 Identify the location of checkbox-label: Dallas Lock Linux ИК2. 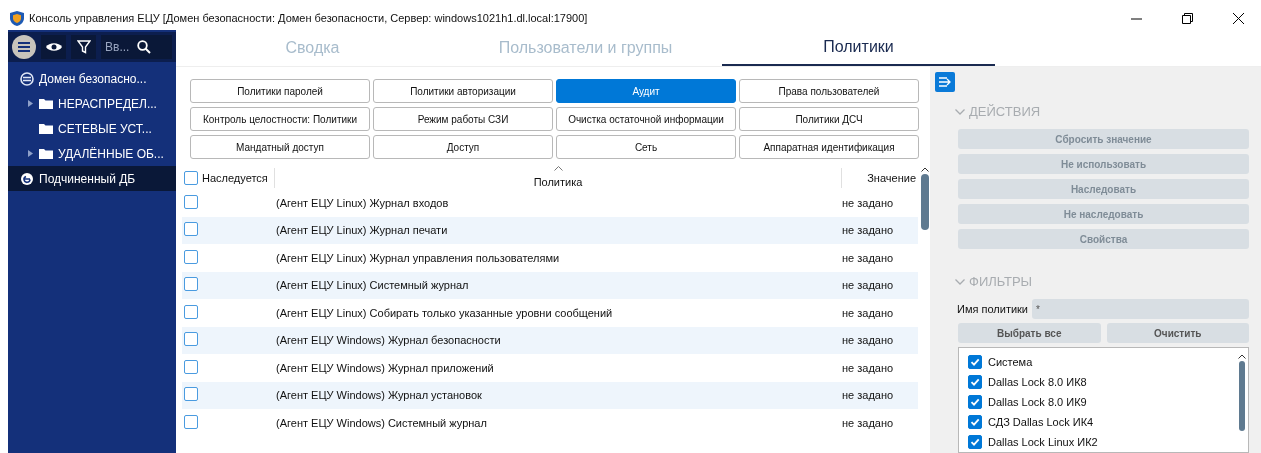
(1043, 442).